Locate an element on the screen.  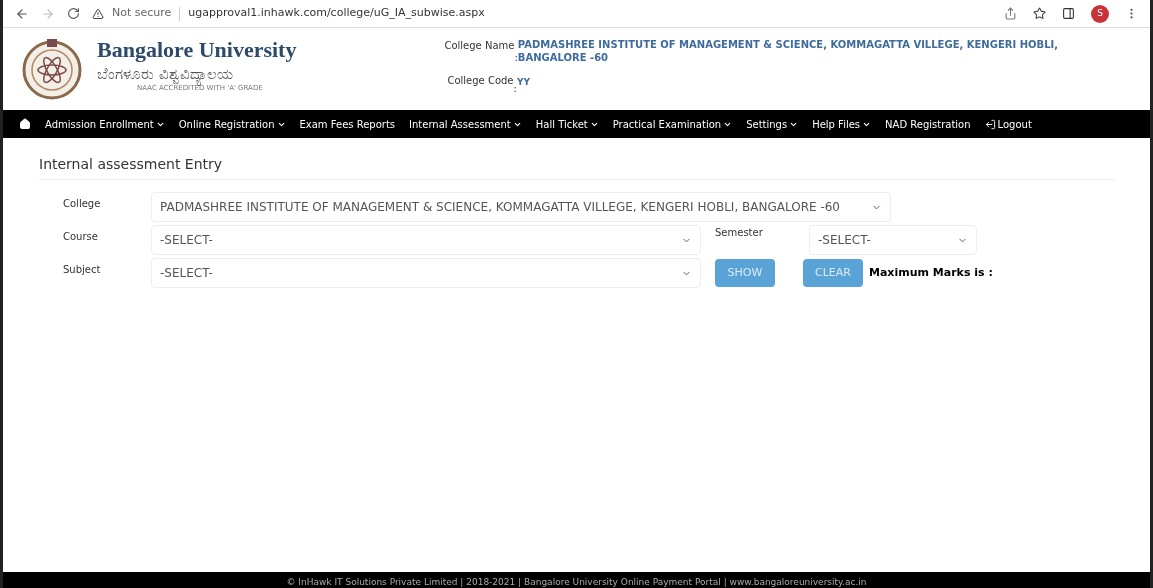
college-name-label: College Name is located at coordinates (479, 46).